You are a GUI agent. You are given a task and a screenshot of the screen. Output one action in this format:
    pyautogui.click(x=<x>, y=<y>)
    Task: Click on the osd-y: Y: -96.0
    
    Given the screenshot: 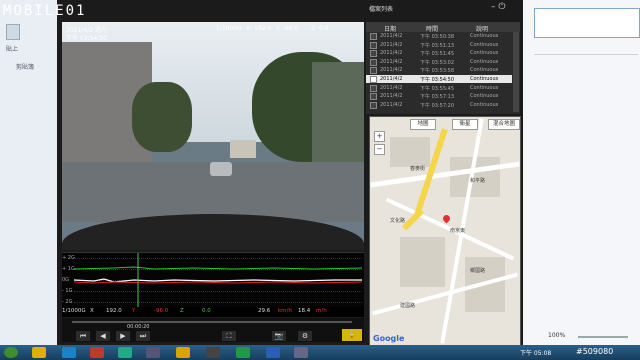 What is the action you would take?
    pyautogui.click(x=287, y=28)
    